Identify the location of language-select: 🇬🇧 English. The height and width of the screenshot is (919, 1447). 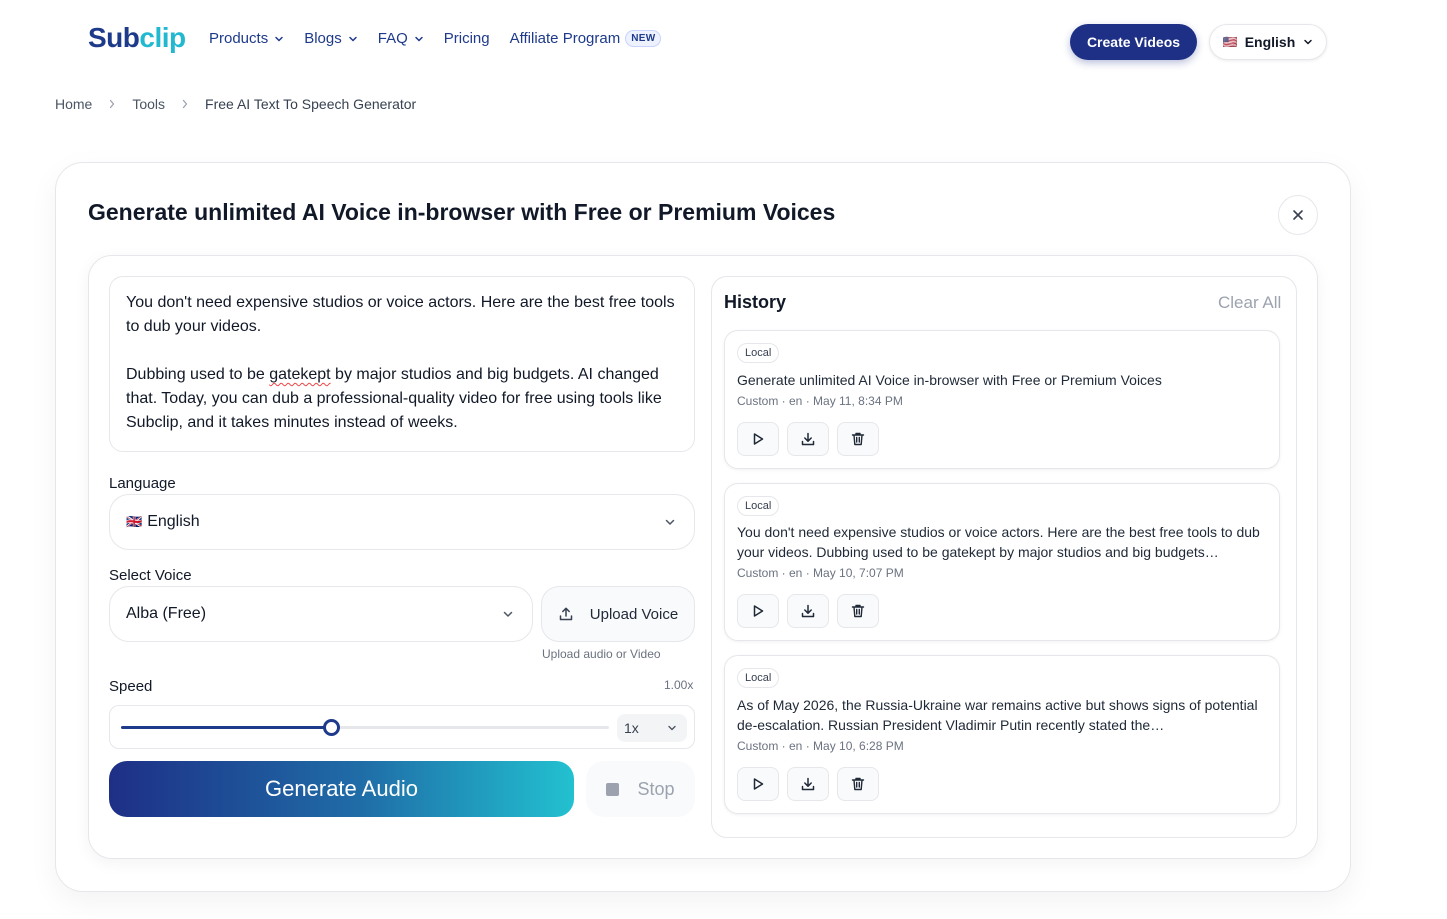
(402, 522).